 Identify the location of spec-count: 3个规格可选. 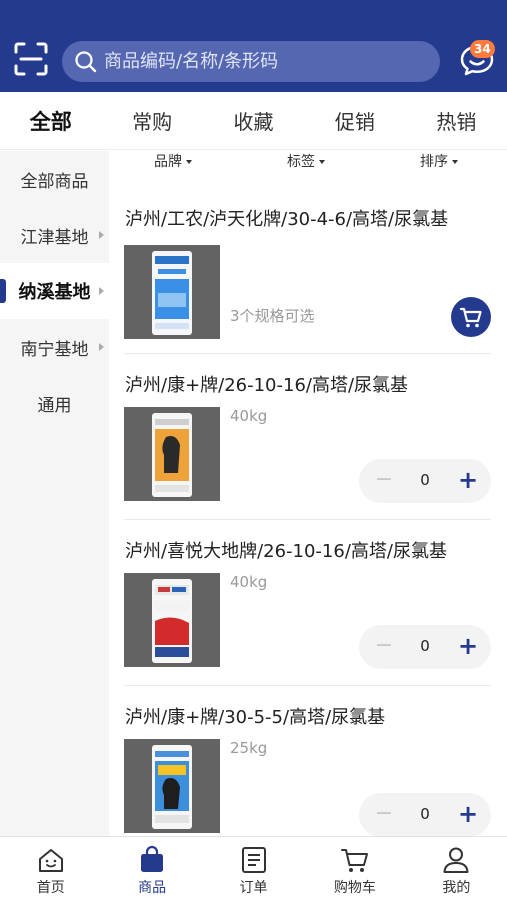
(272, 316).